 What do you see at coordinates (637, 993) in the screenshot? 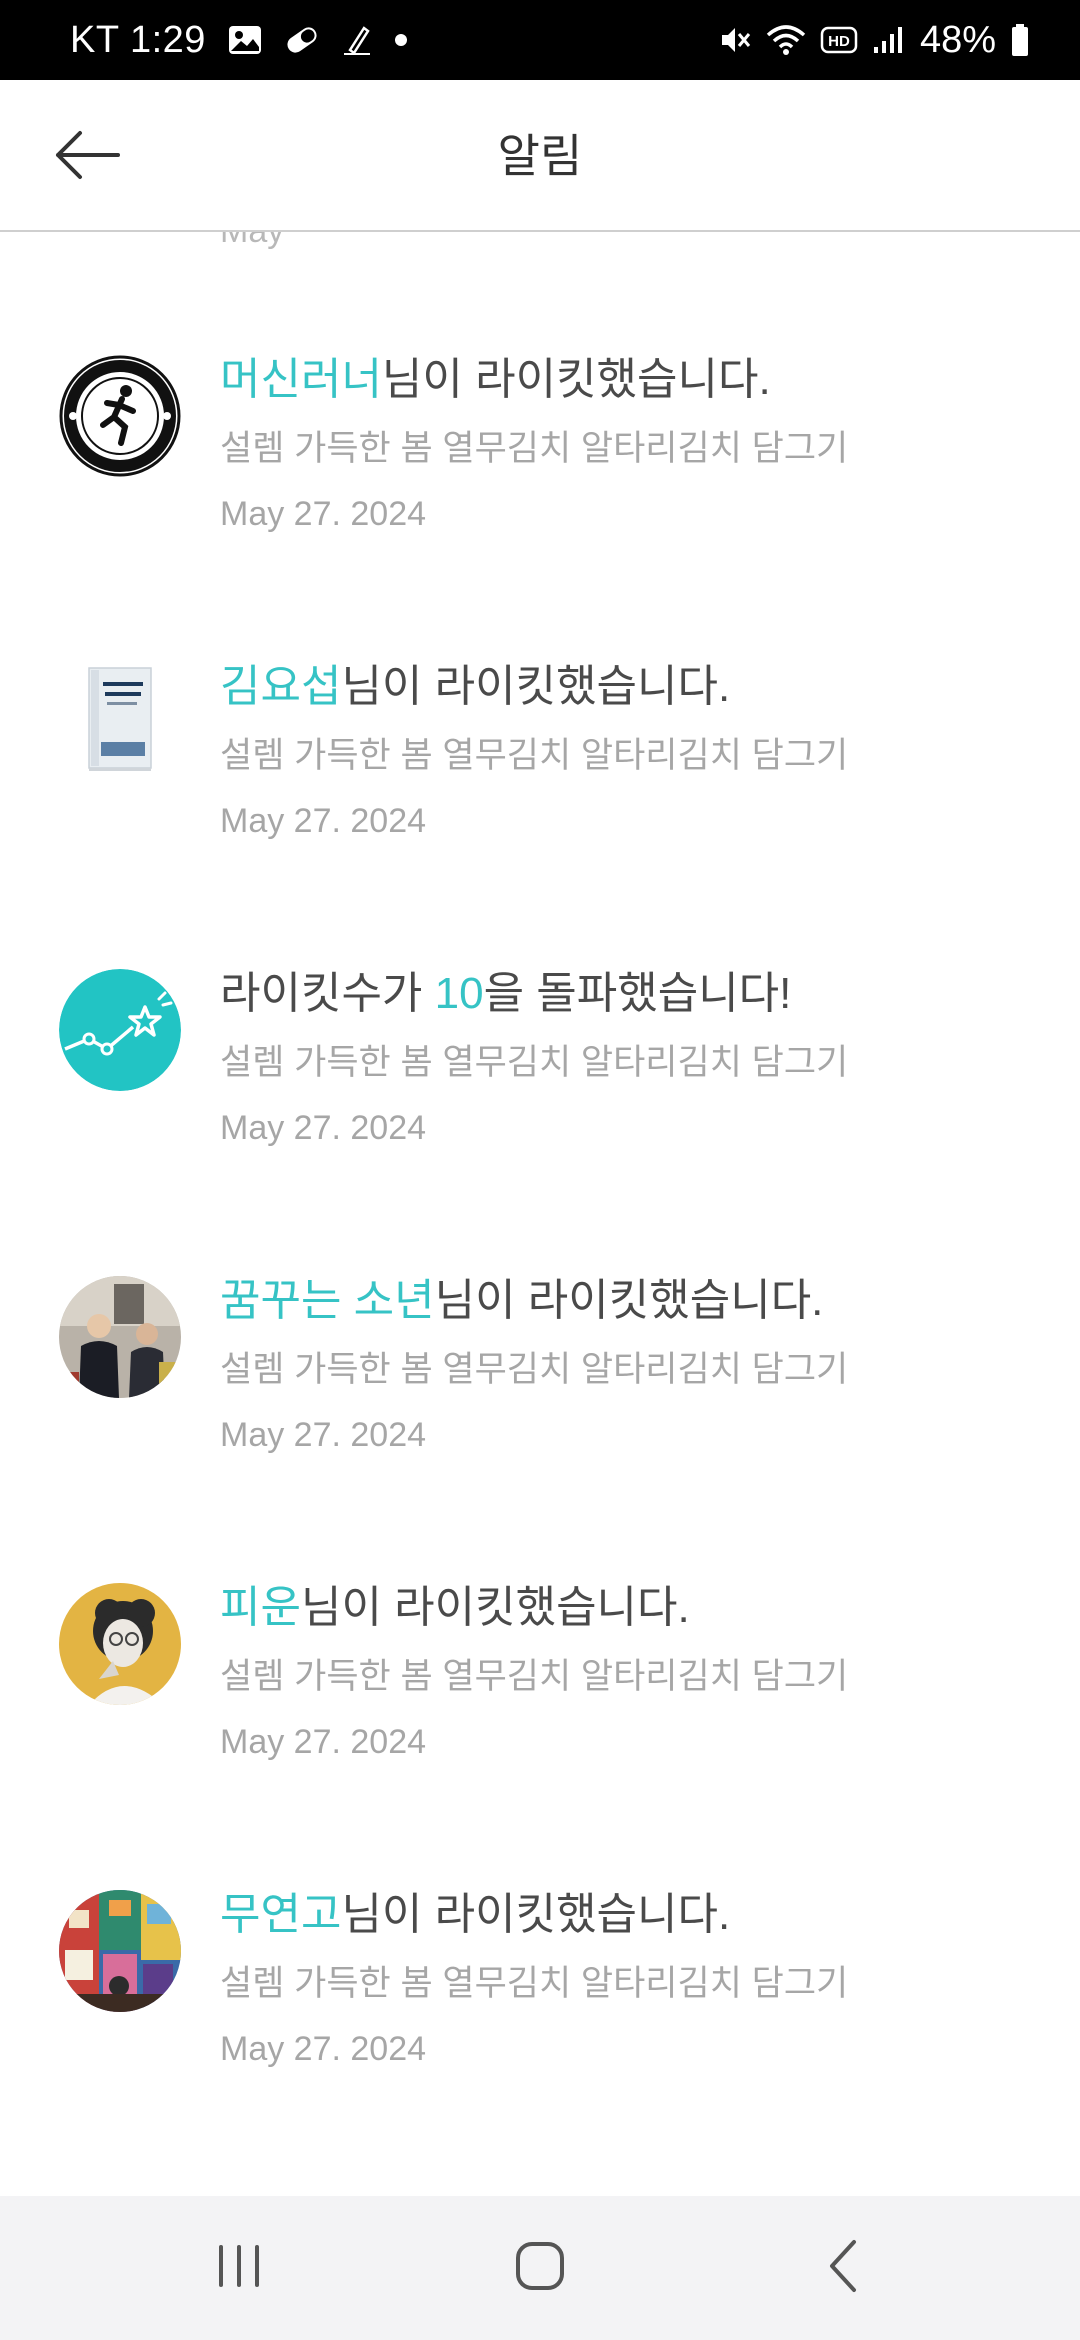
I see `message-text: 을 돌파했습니다!` at bounding box center [637, 993].